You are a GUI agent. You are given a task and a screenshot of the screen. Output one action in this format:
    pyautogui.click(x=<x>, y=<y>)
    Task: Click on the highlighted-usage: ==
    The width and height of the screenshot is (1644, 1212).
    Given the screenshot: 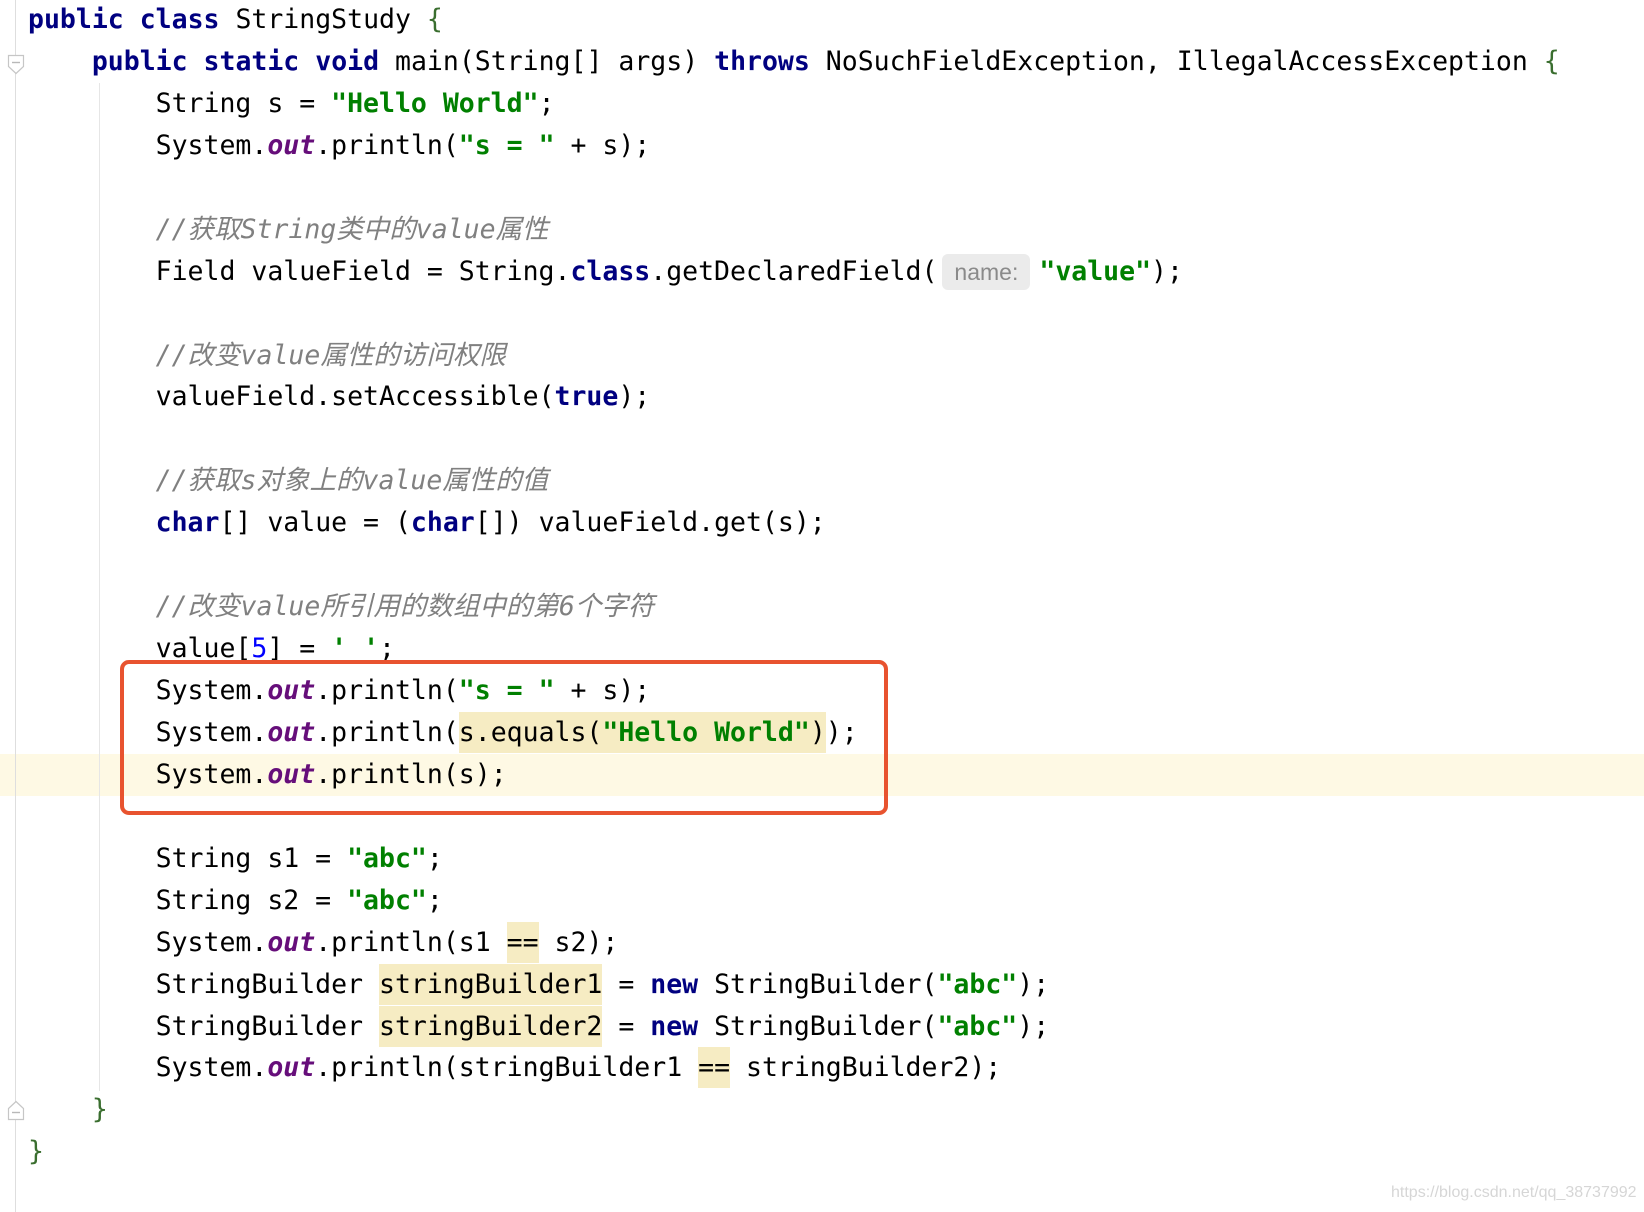 What is the action you would take?
    pyautogui.click(x=714, y=1068)
    